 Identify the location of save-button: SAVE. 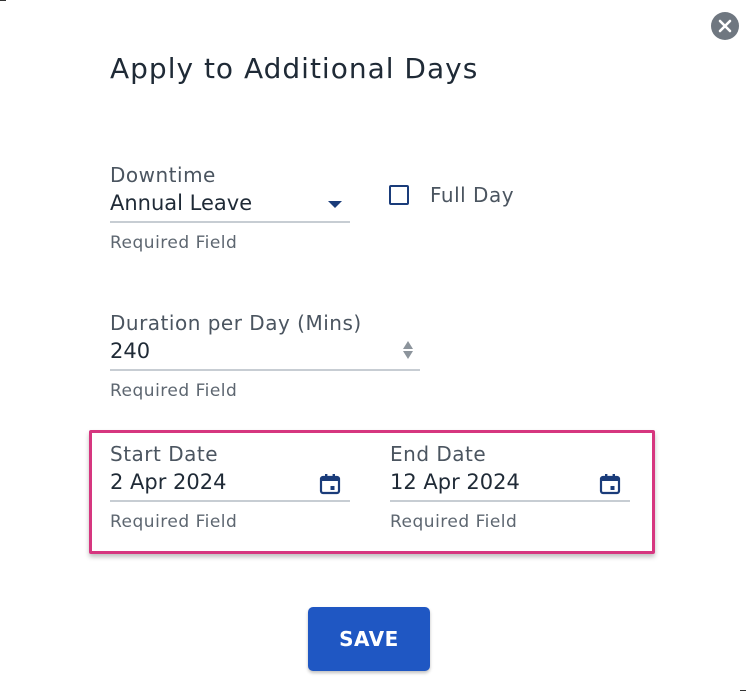
(369, 639).